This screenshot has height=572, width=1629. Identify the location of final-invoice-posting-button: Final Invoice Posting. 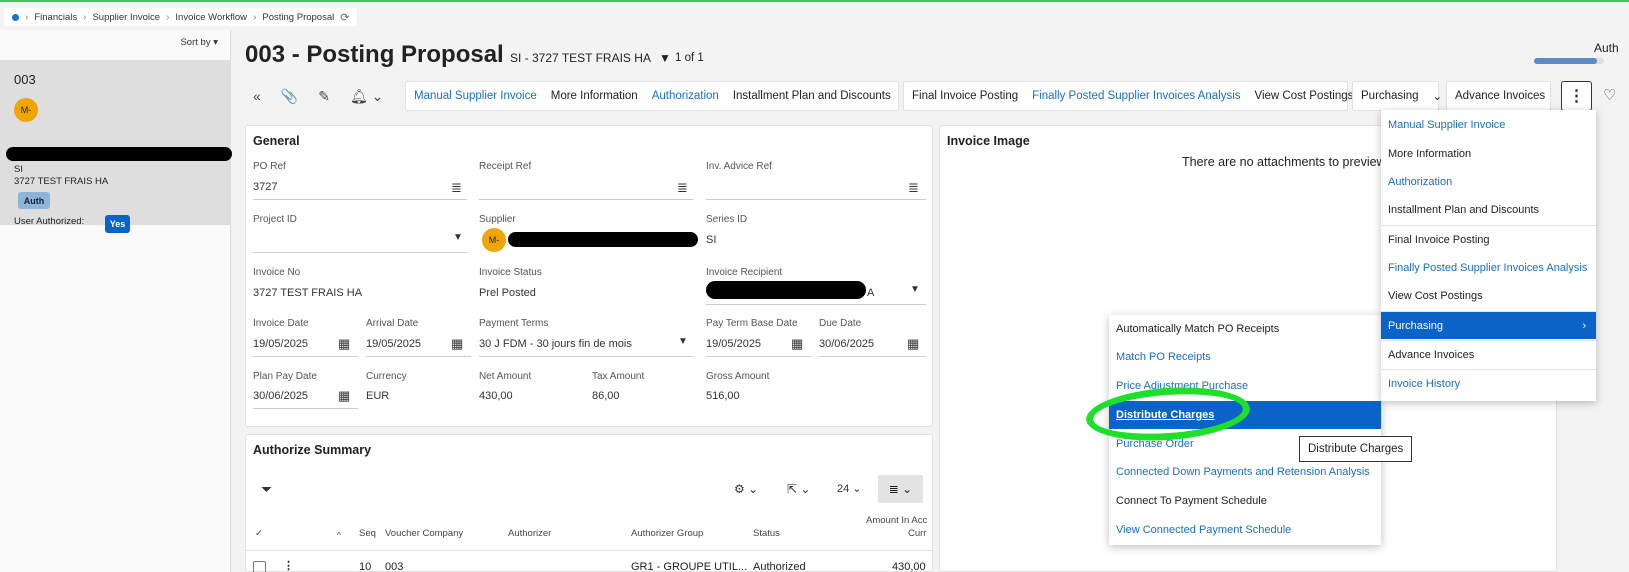
(965, 96).